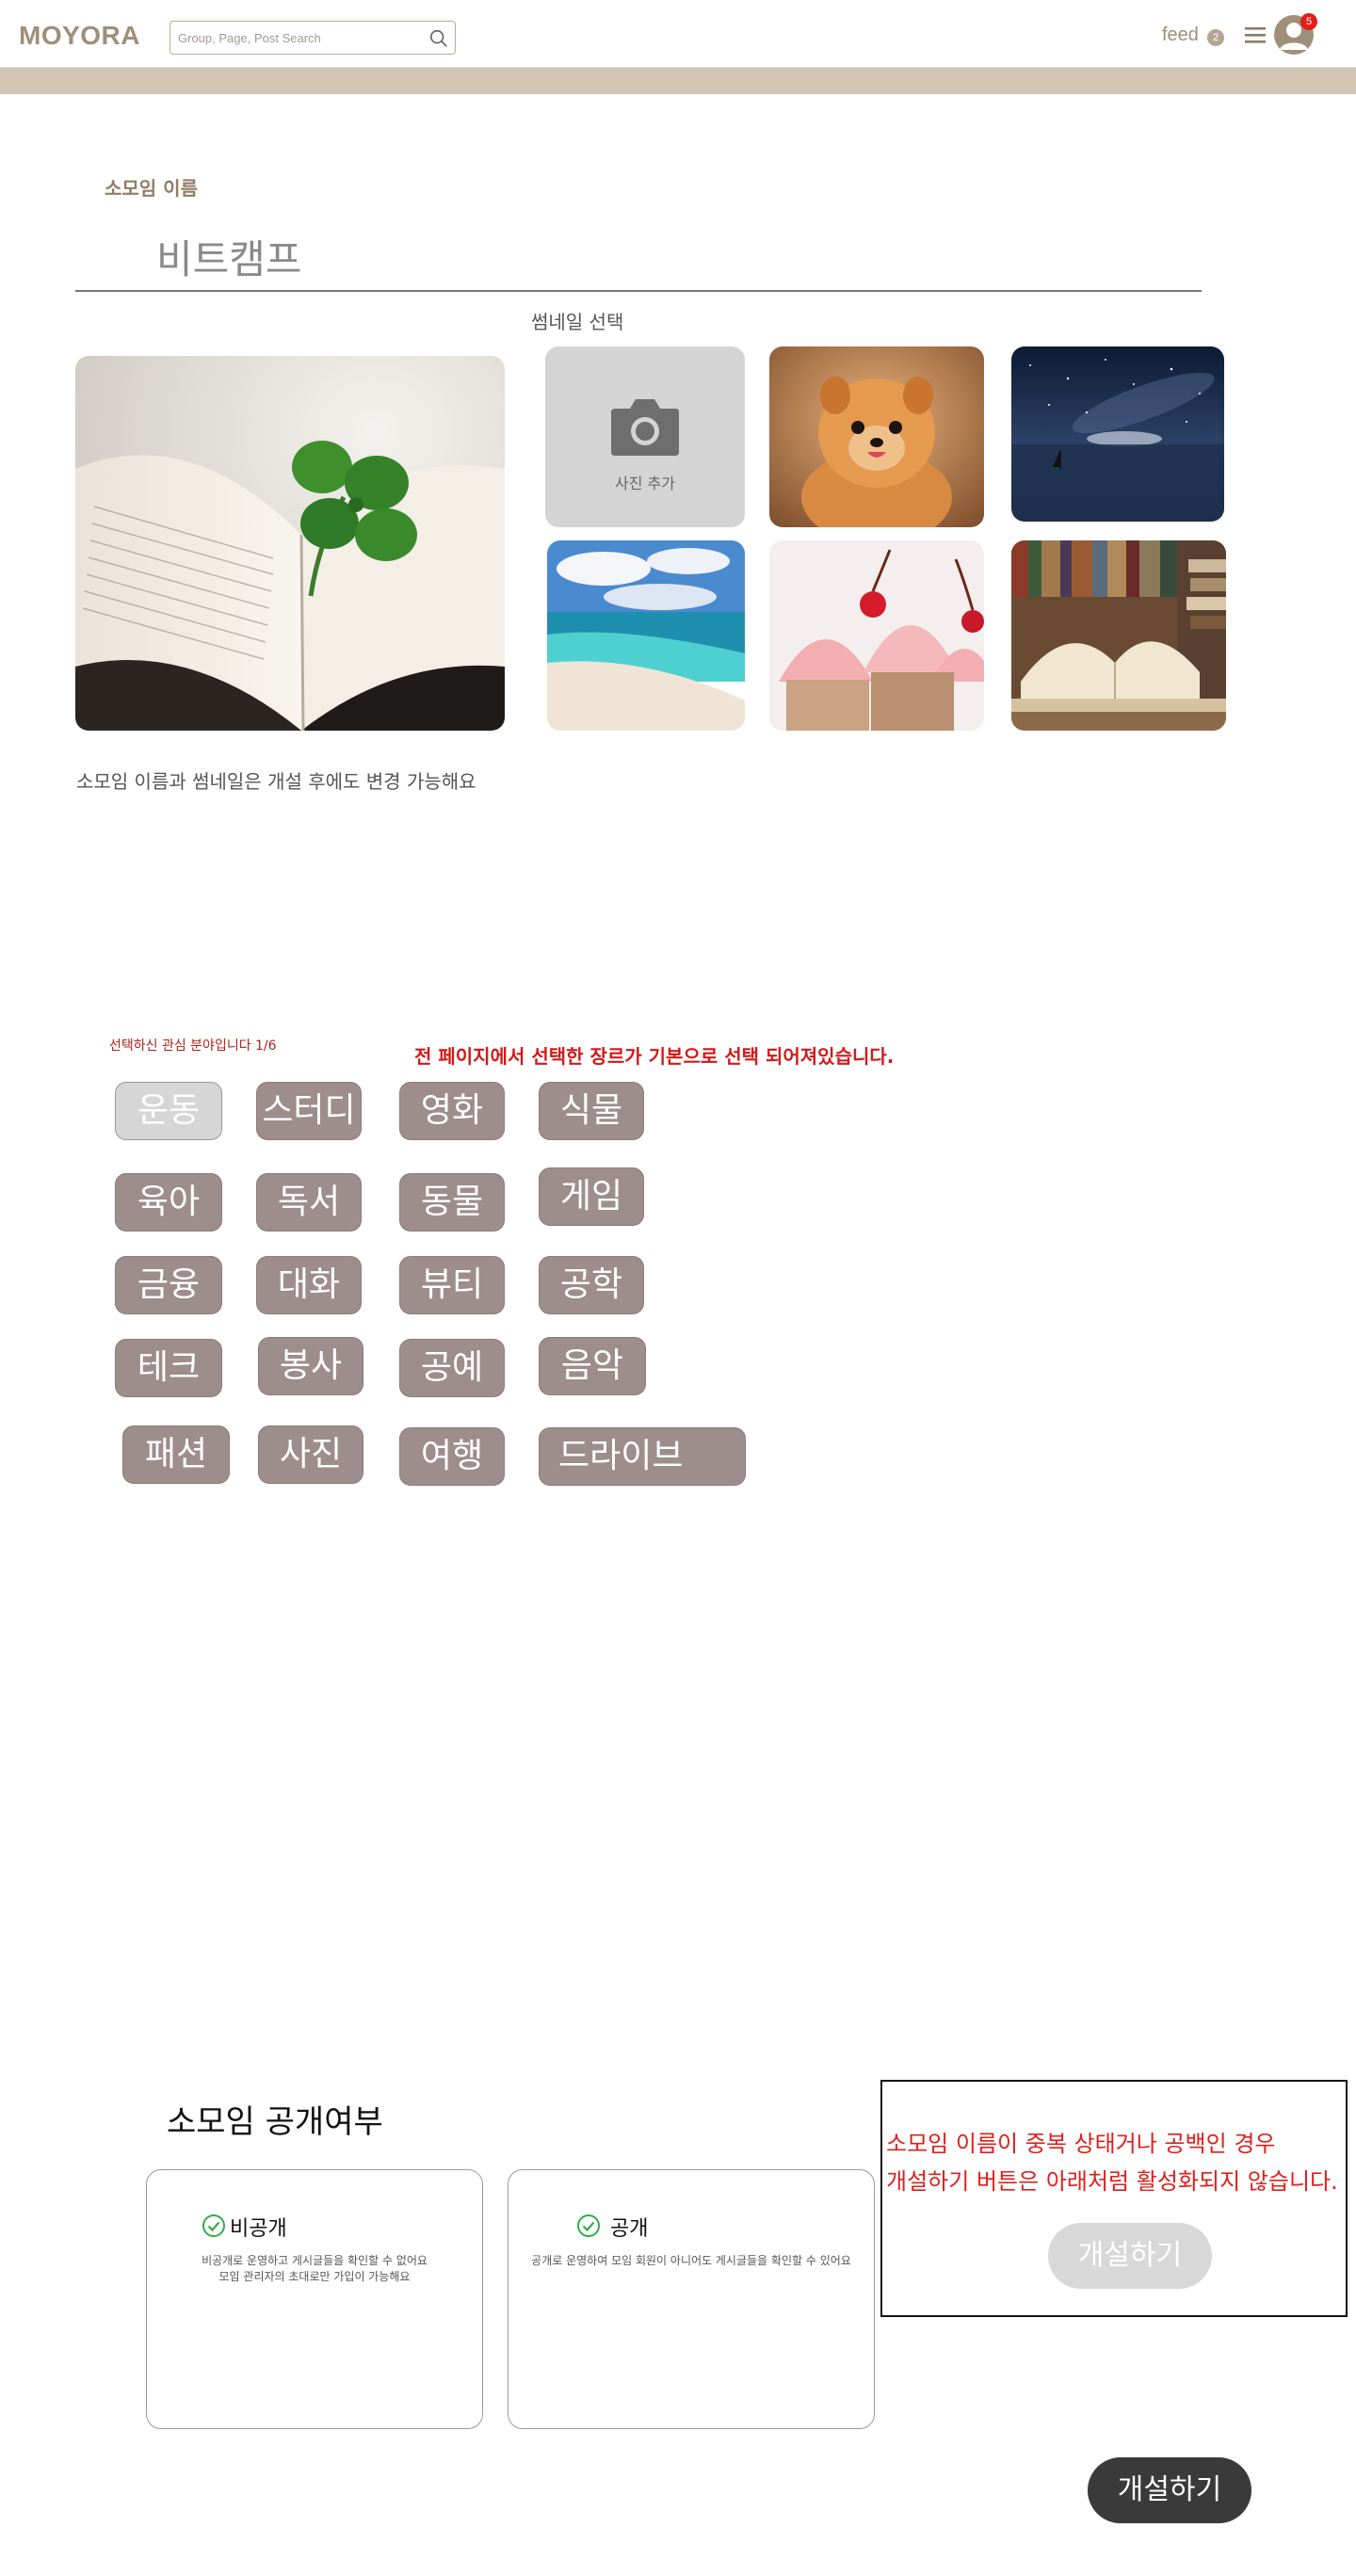 The height and width of the screenshot is (2576, 1356). I want to click on group-name-input: 비트캠프, so click(229, 256).